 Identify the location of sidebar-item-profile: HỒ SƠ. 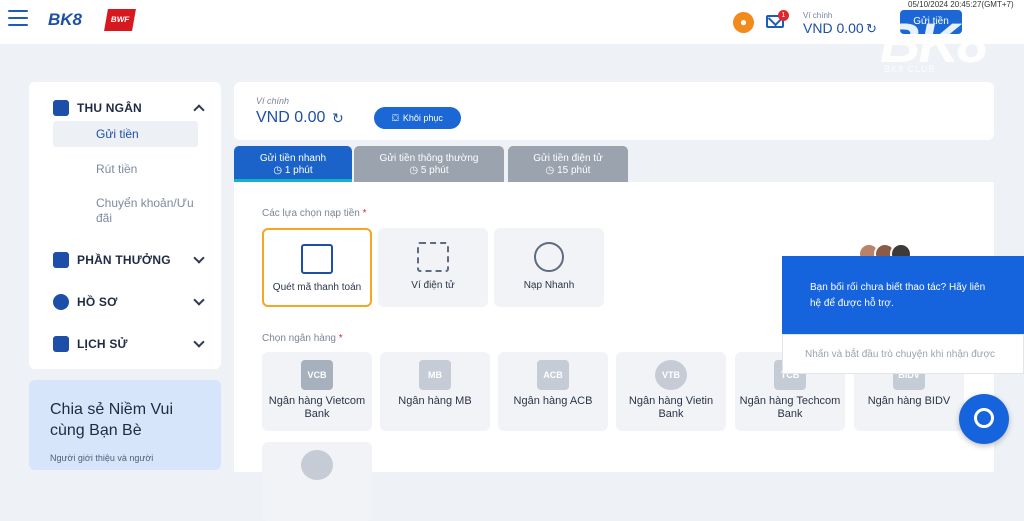
(129, 302).